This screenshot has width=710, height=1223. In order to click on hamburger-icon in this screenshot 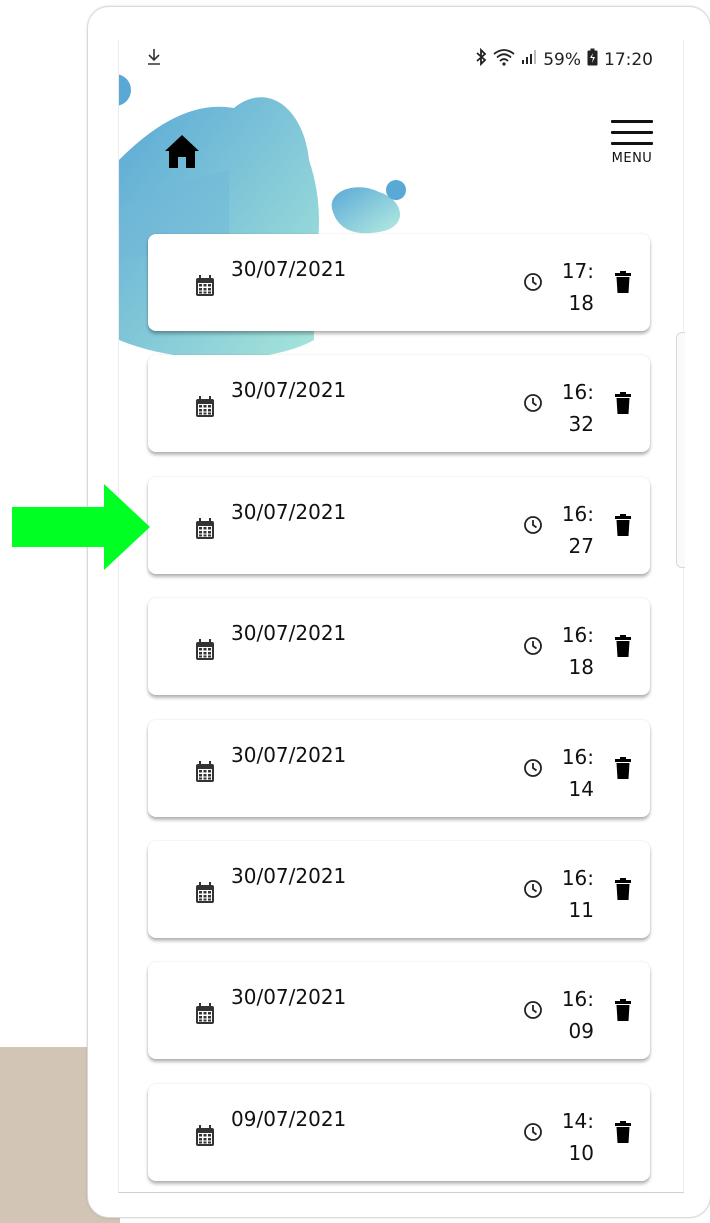, I will do `click(632, 132)`.